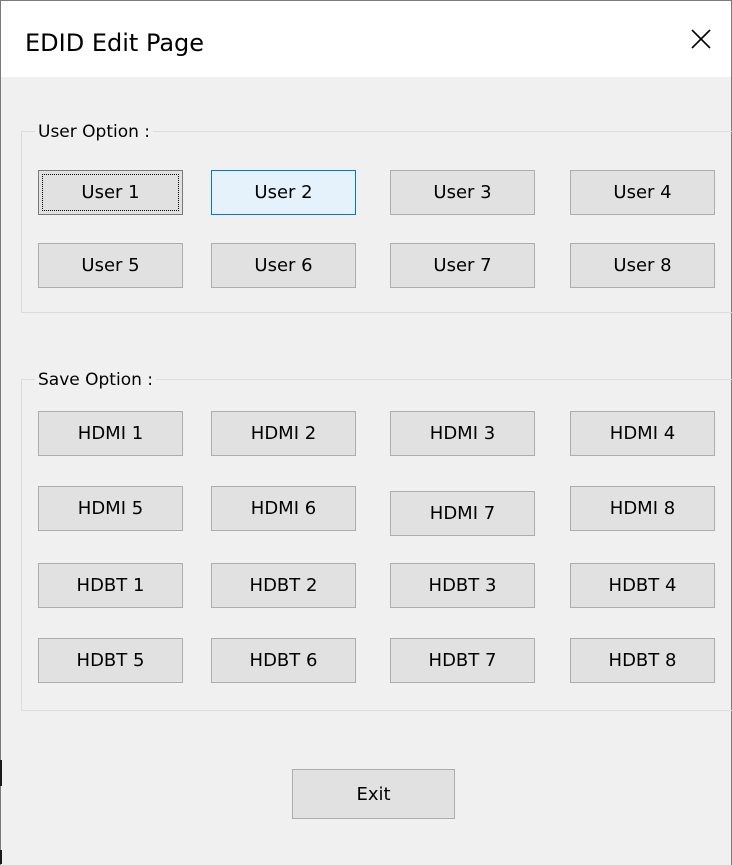 The width and height of the screenshot is (732, 865). Describe the element at coordinates (110, 508) in the screenshot. I see `hdmi-5-button: HDMI 5` at that location.